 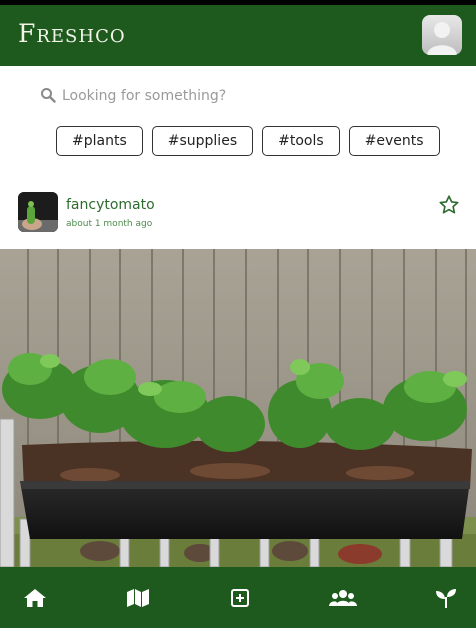 I want to click on tag-tools-button: #tools, so click(x=301, y=141).